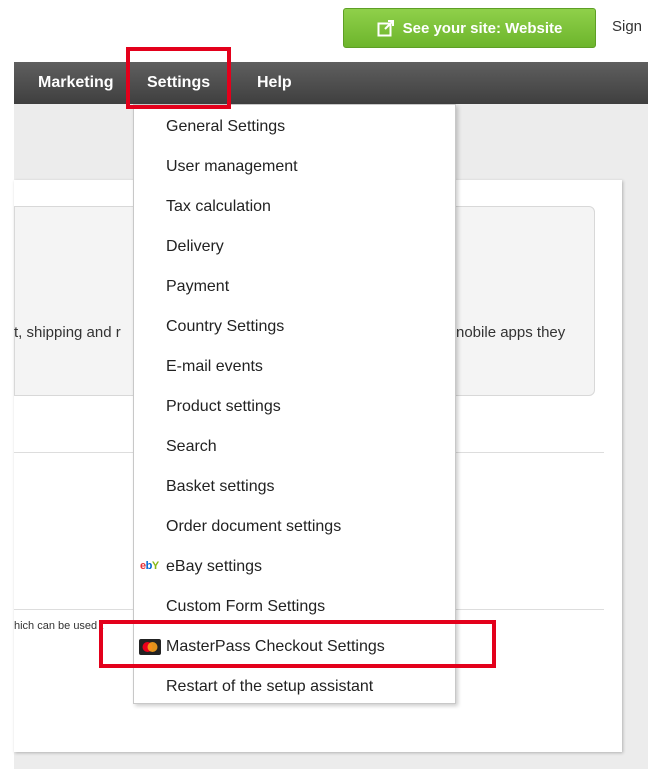 The width and height of the screenshot is (648, 769). I want to click on menu-item-basket-settings: Basket settings, so click(294, 487).